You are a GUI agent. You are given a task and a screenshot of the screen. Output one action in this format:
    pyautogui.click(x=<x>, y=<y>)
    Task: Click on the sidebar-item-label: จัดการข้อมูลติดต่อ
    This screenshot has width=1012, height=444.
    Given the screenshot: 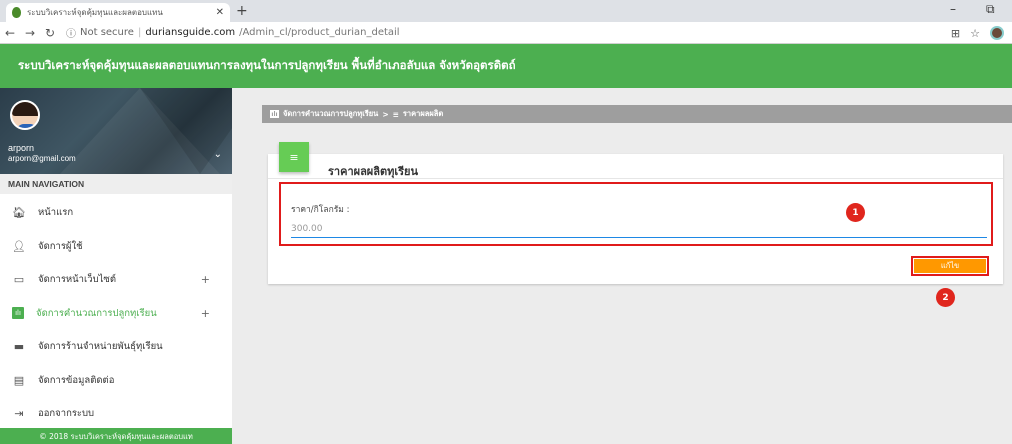 What is the action you would take?
    pyautogui.click(x=76, y=380)
    